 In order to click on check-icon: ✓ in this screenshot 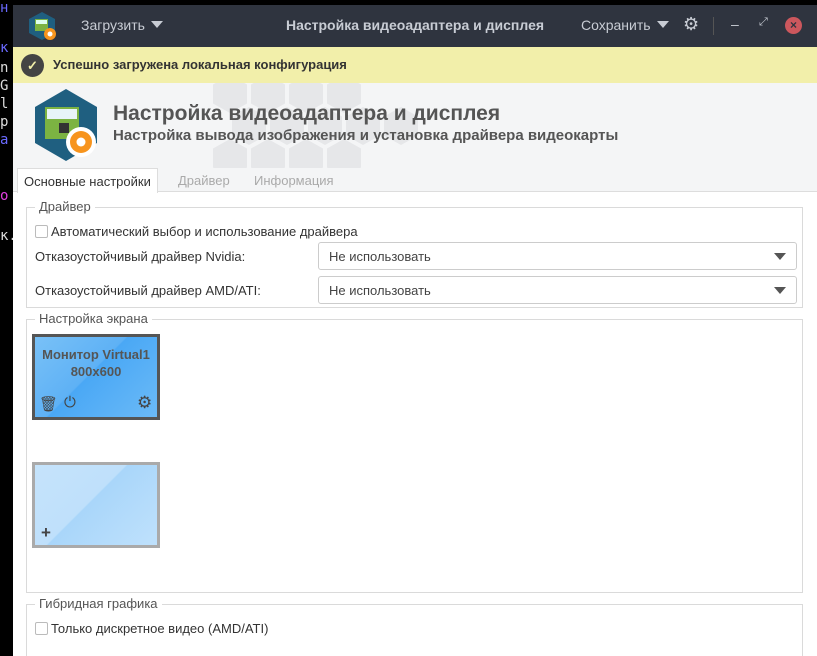, I will do `click(32, 65)`.